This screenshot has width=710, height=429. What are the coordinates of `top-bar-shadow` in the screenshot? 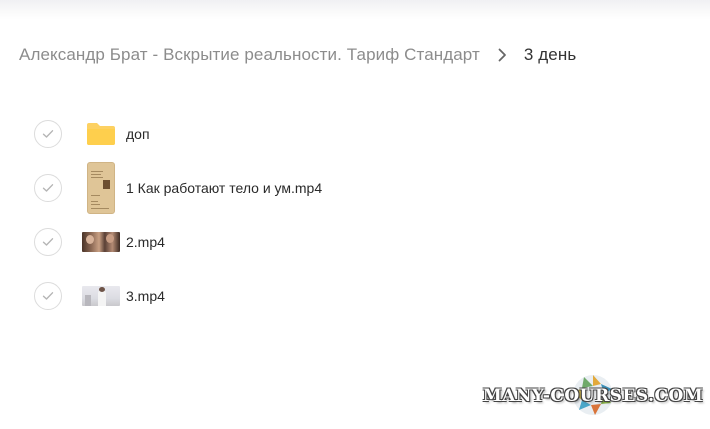 It's located at (355, 10).